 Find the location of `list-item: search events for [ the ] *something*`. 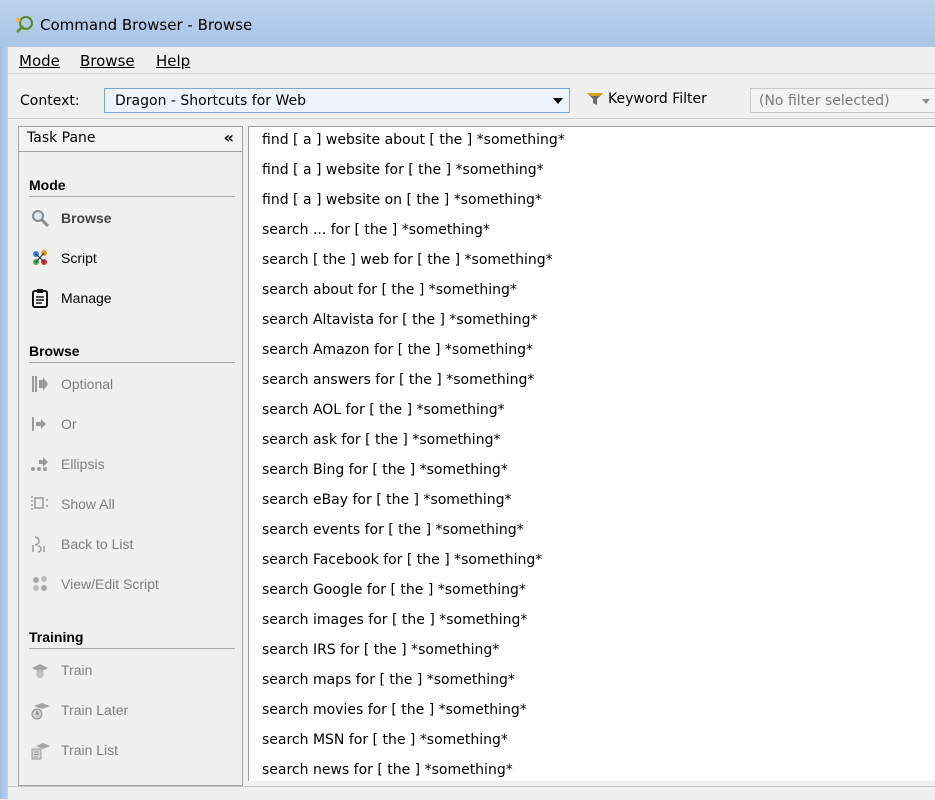

list-item: search events for [ the ] *something* is located at coordinates (393, 530).